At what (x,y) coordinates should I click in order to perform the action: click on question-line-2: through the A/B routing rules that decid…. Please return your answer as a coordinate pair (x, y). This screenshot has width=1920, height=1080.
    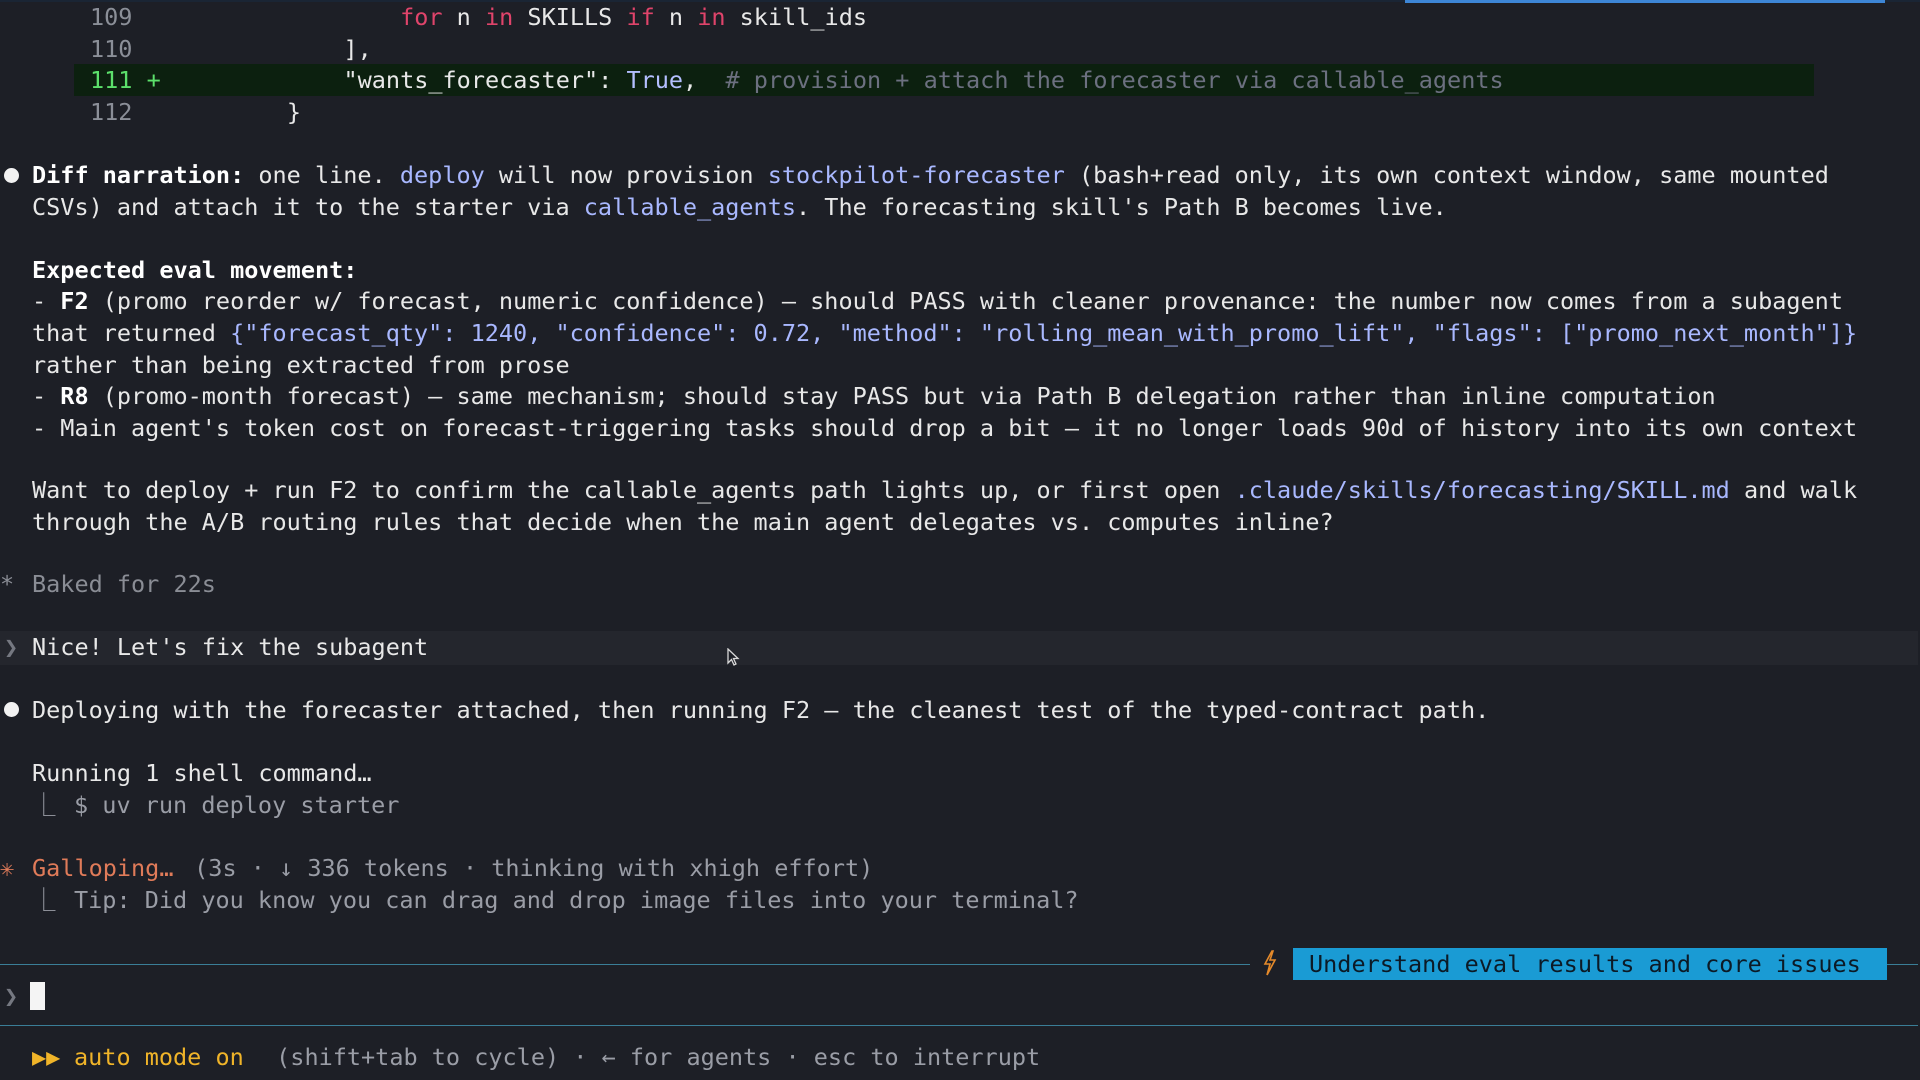
    Looking at the image, I should click on (683, 522).